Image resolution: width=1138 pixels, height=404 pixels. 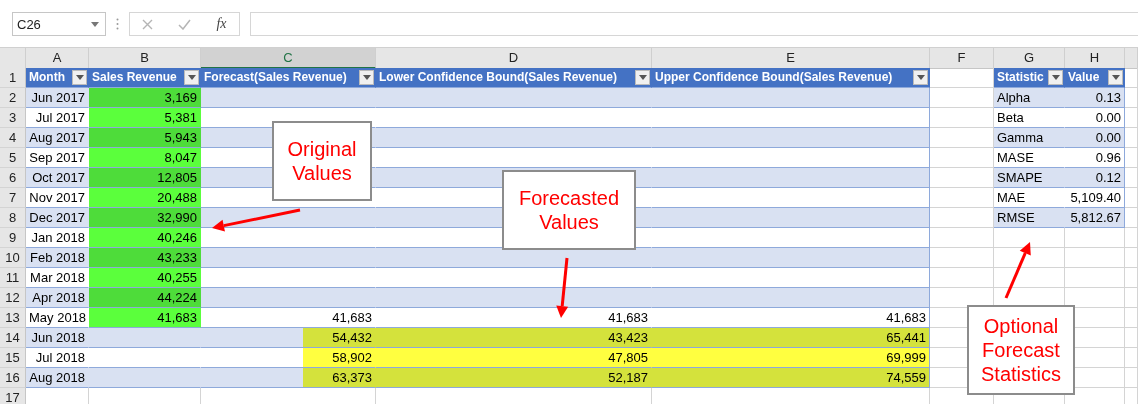 I want to click on row-number: 13, so click(x=13, y=318).